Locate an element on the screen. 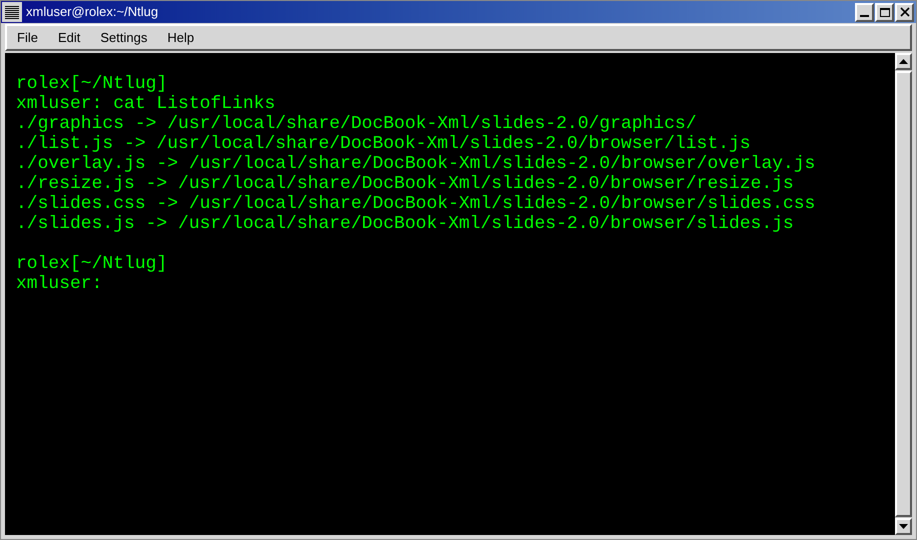  down-arrow-icon is located at coordinates (903, 526).